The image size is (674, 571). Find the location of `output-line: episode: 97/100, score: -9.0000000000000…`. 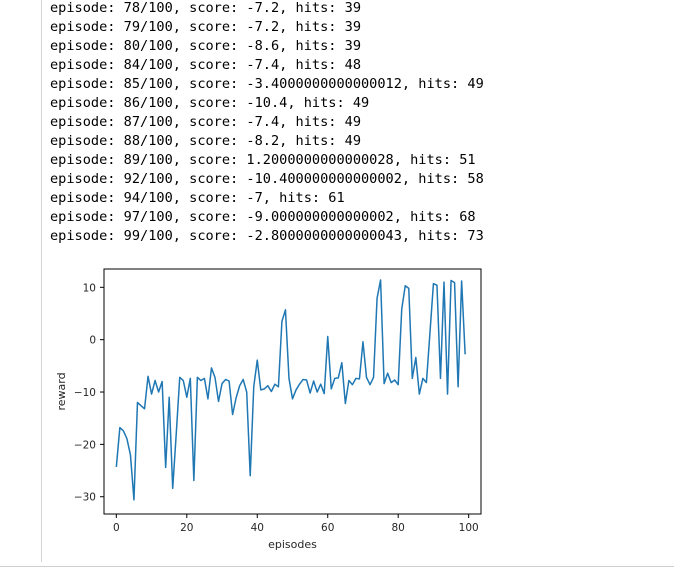

output-line: episode: 97/100, score: -9.0000000000000… is located at coordinates (263, 217).